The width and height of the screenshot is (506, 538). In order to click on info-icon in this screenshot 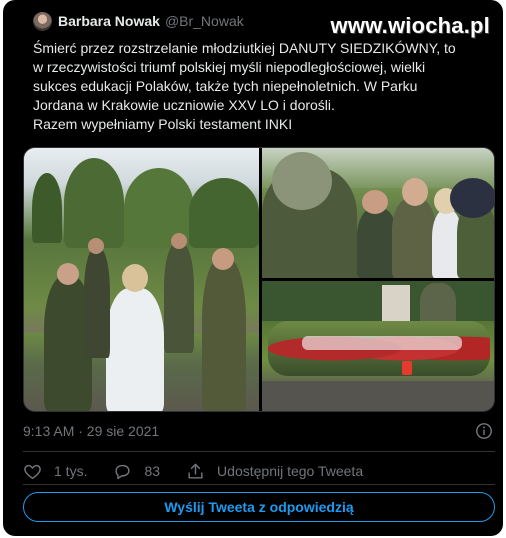, I will do `click(484, 431)`.